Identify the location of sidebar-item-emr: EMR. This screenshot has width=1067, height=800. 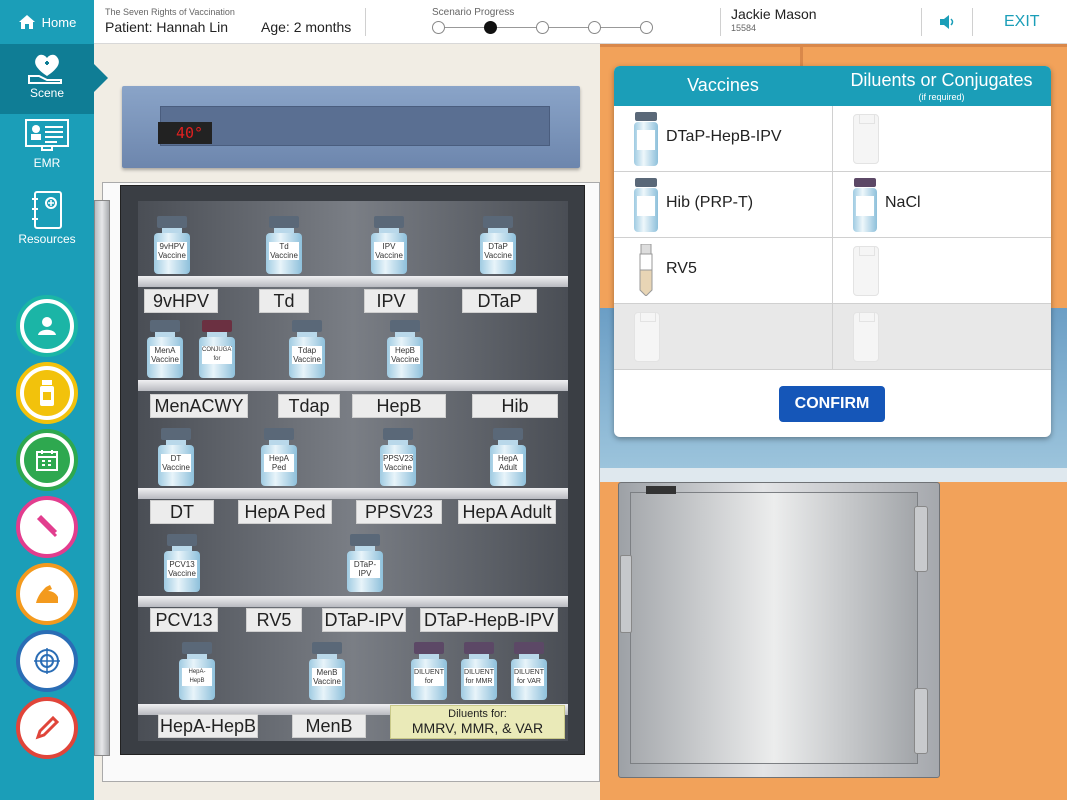
(47, 149).